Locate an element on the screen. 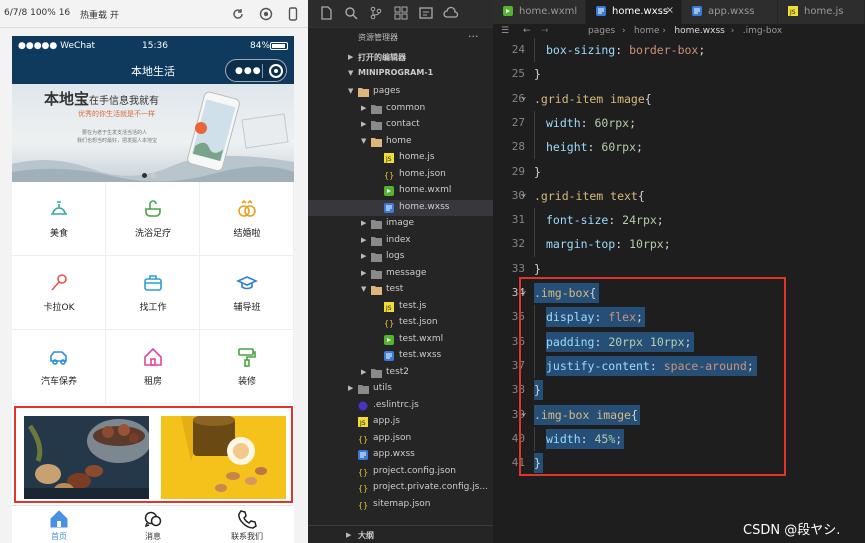 This screenshot has width=865, height=543. breadcrumb-item: .img-box is located at coordinates (762, 31).